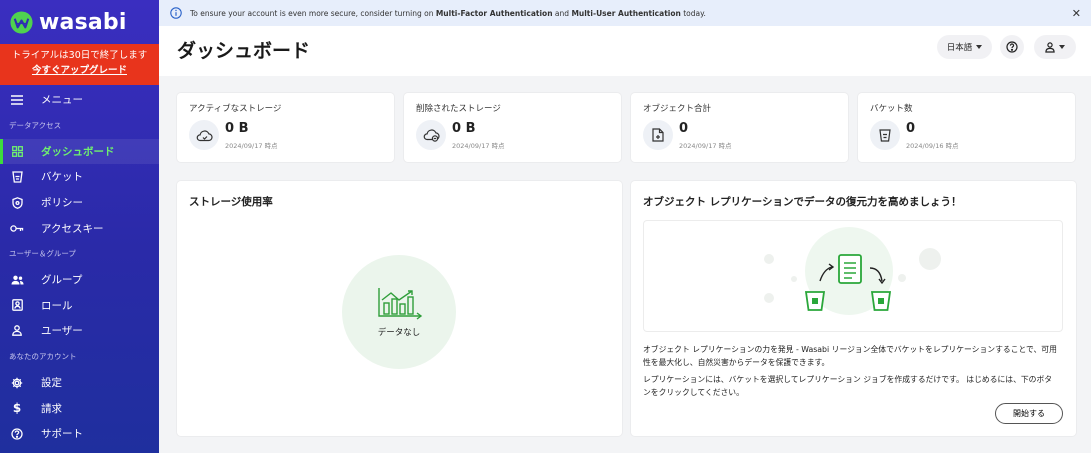 Image resolution: width=1091 pixels, height=453 pixels. Describe the element at coordinates (17, 228) in the screenshot. I see `key-icon` at that location.